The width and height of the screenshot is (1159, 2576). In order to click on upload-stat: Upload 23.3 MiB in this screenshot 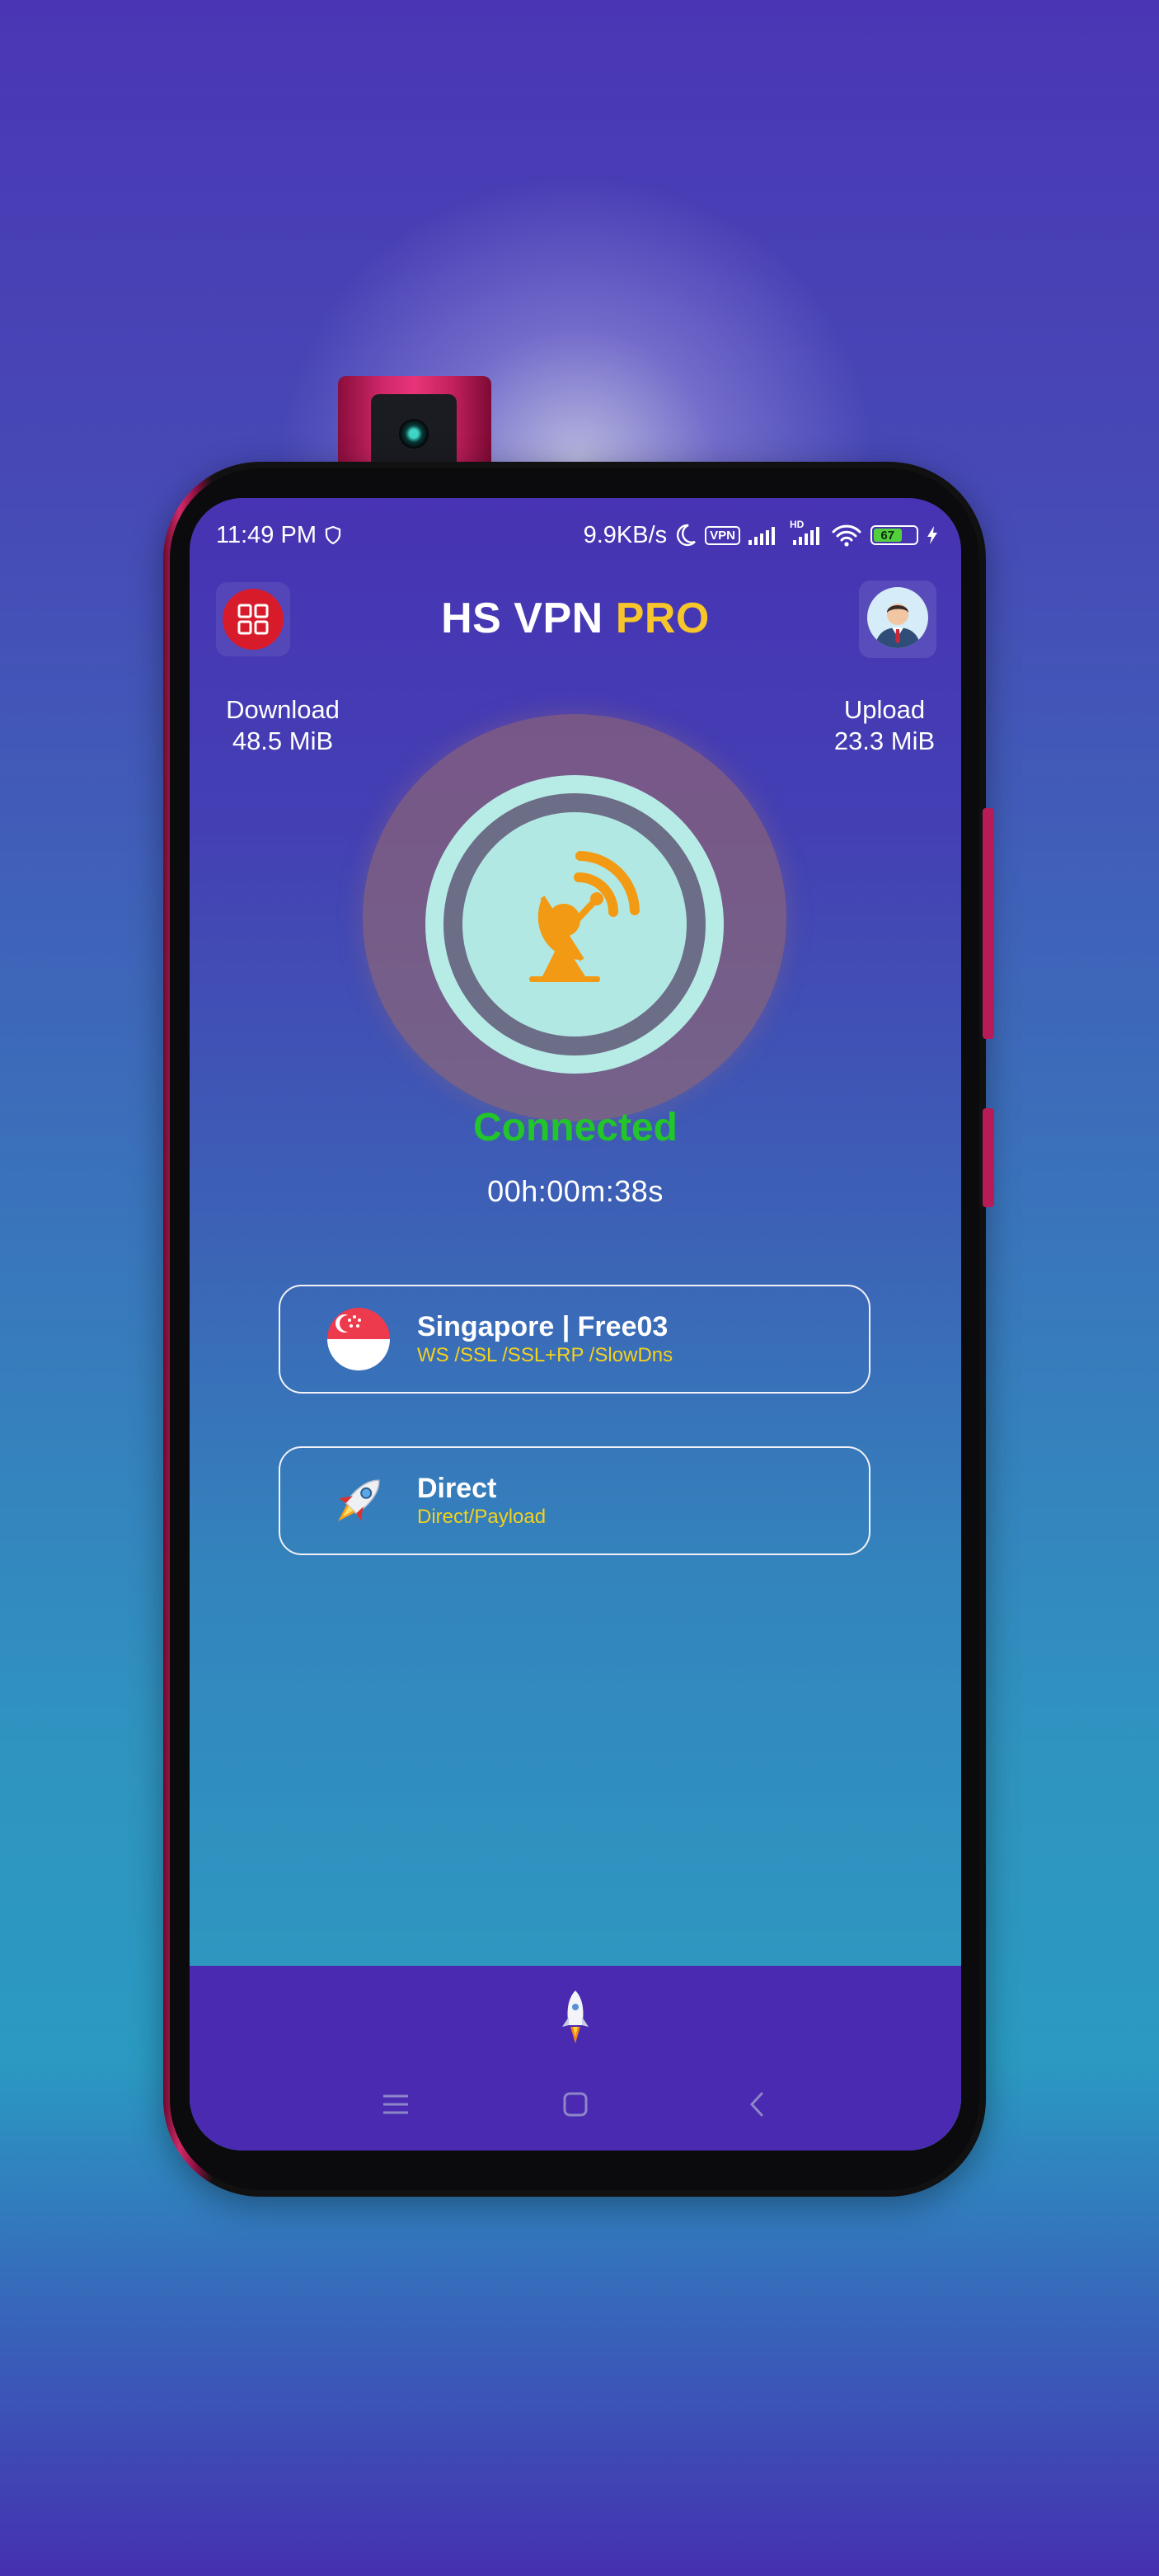, I will do `click(884, 725)`.